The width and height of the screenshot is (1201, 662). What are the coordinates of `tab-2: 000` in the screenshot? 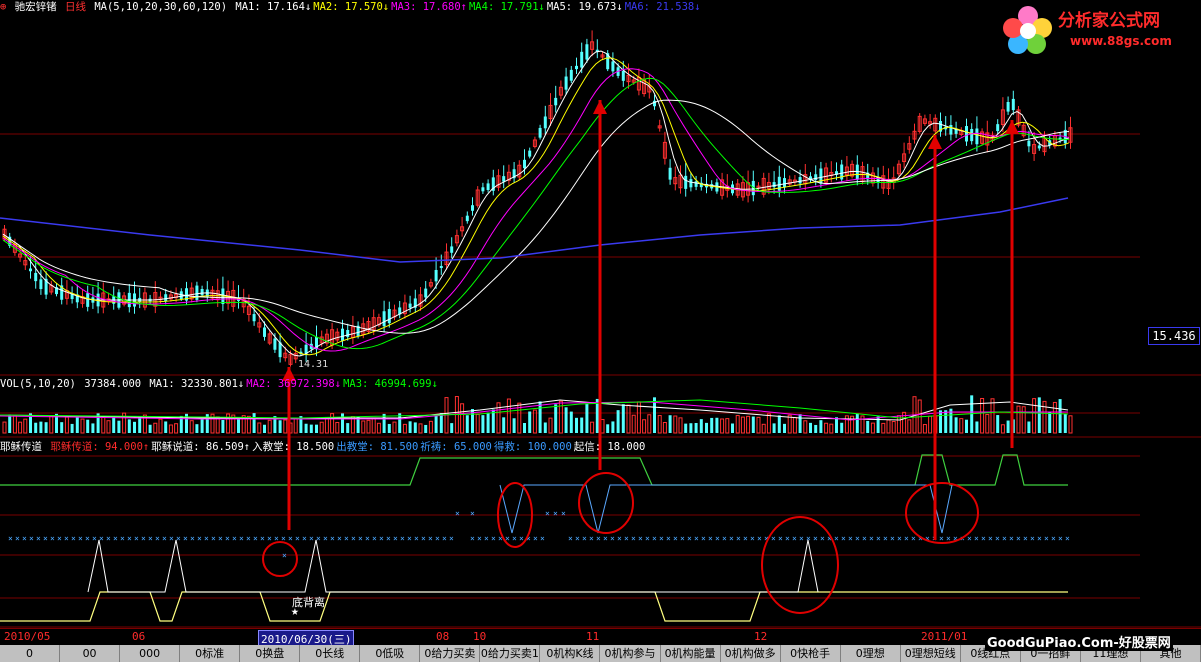 It's located at (150, 653).